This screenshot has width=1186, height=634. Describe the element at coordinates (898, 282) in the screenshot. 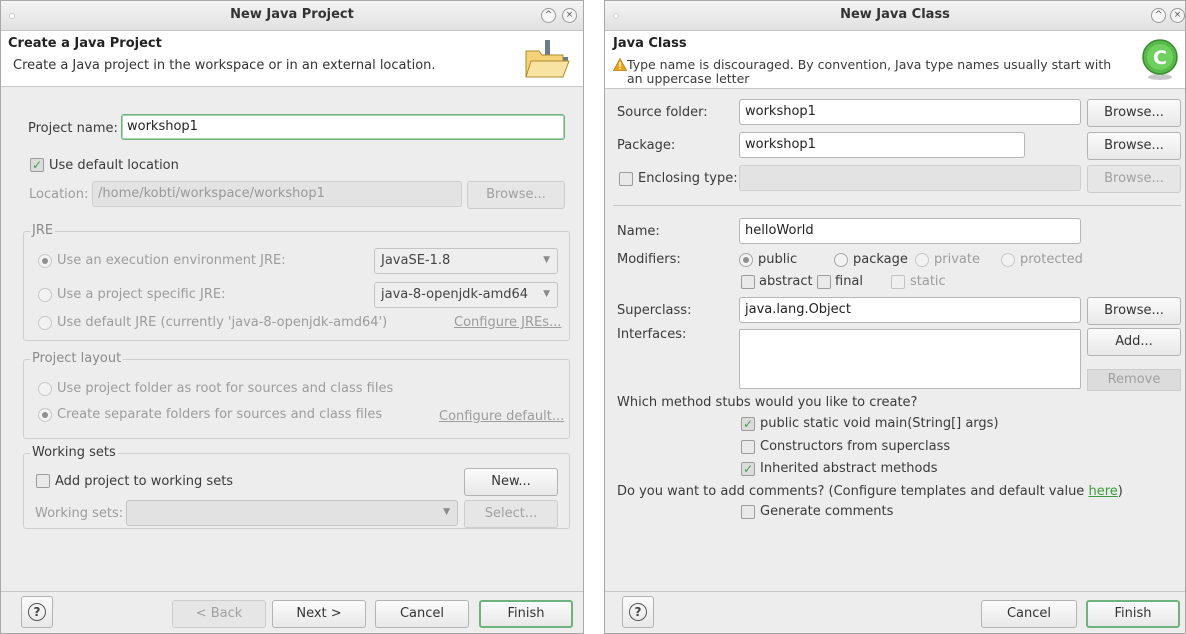

I see `modifier-static-checkbox` at that location.